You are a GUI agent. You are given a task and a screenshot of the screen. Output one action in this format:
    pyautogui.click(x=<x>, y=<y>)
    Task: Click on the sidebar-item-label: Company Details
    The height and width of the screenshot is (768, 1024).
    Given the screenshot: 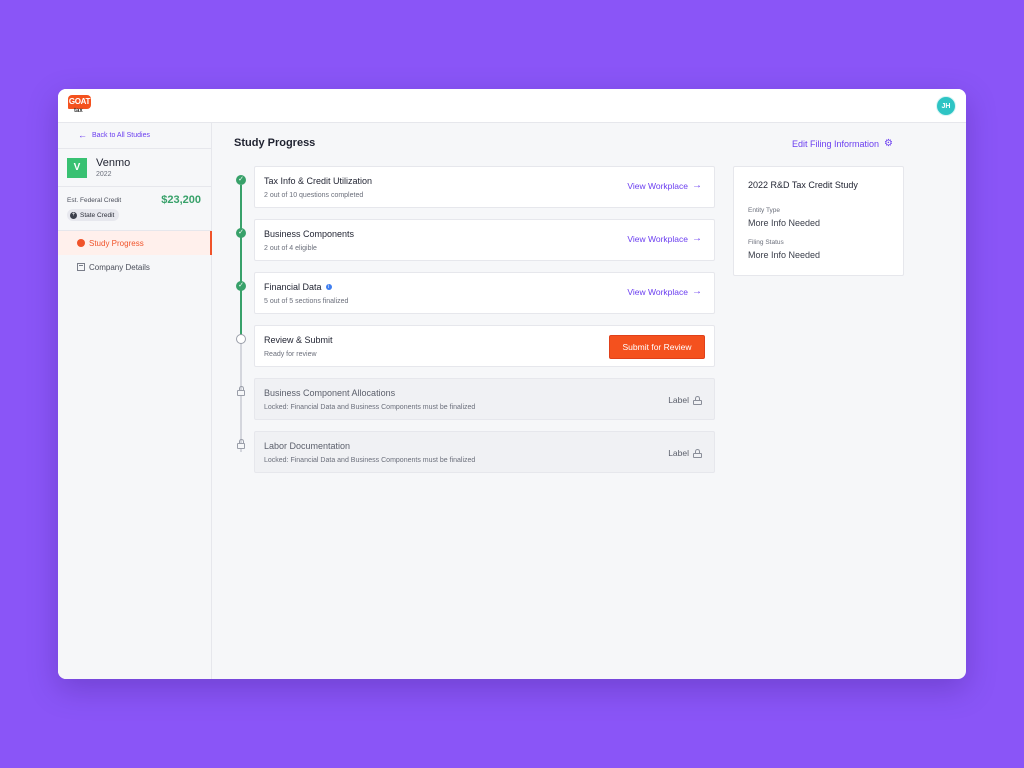 What is the action you would take?
    pyautogui.click(x=119, y=267)
    